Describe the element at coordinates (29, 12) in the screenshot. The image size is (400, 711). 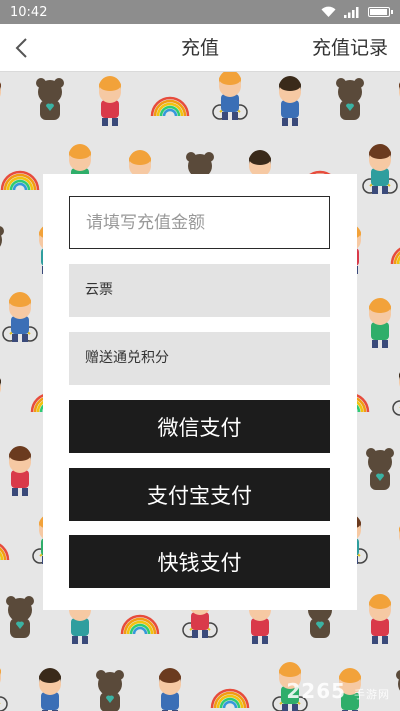
I see `status-time: 10:42` at that location.